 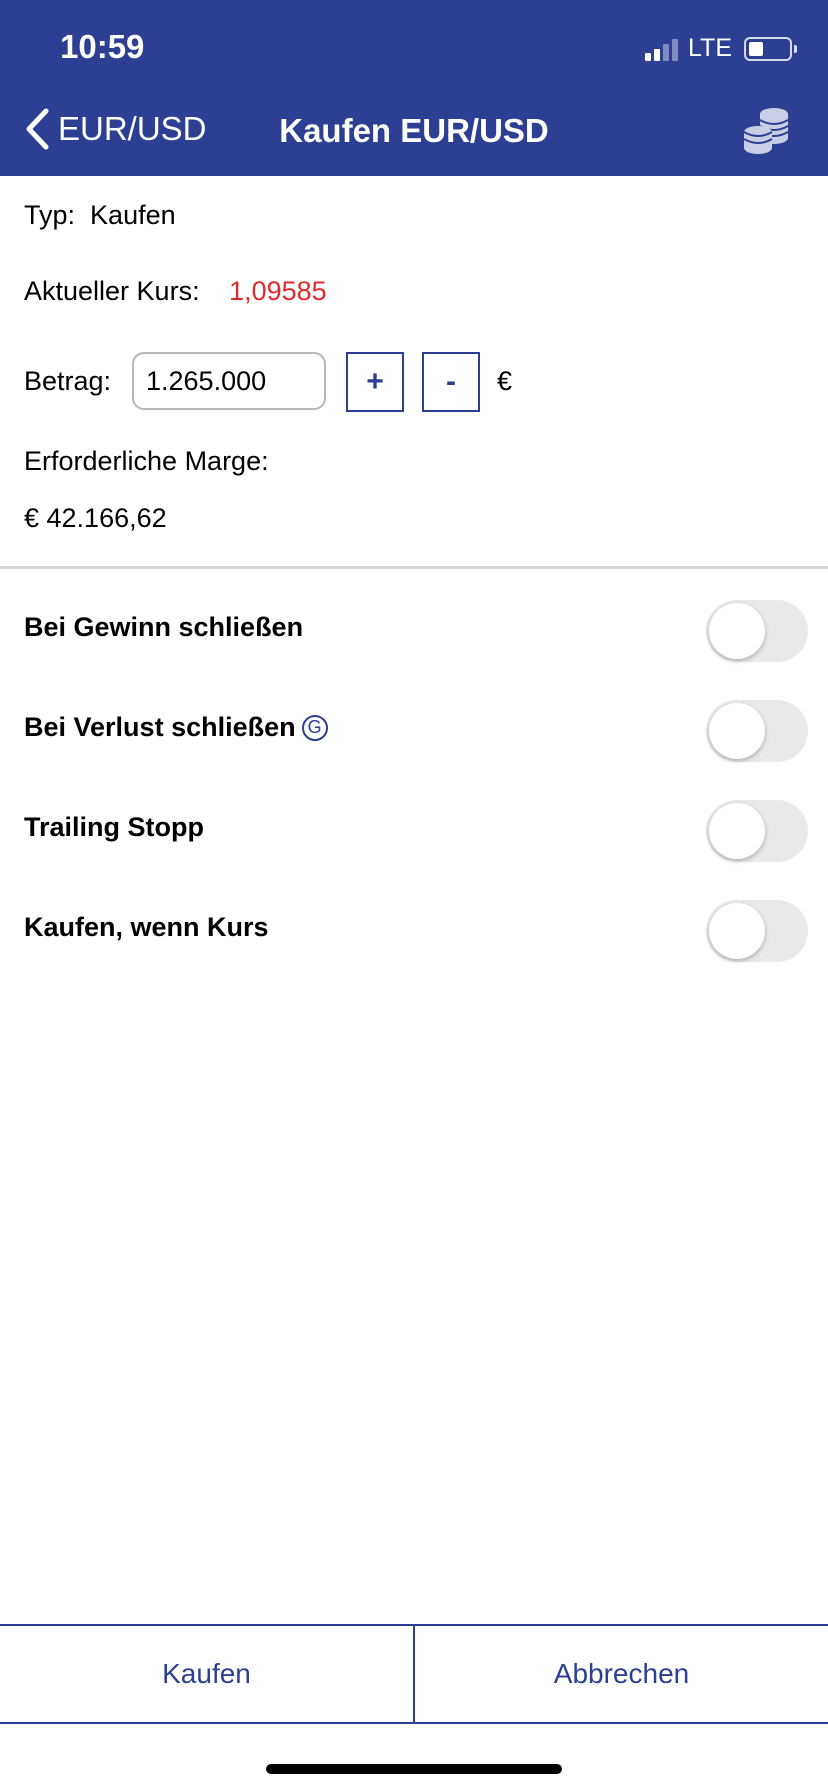 I want to click on type-value: Kaufen, so click(x=133, y=215).